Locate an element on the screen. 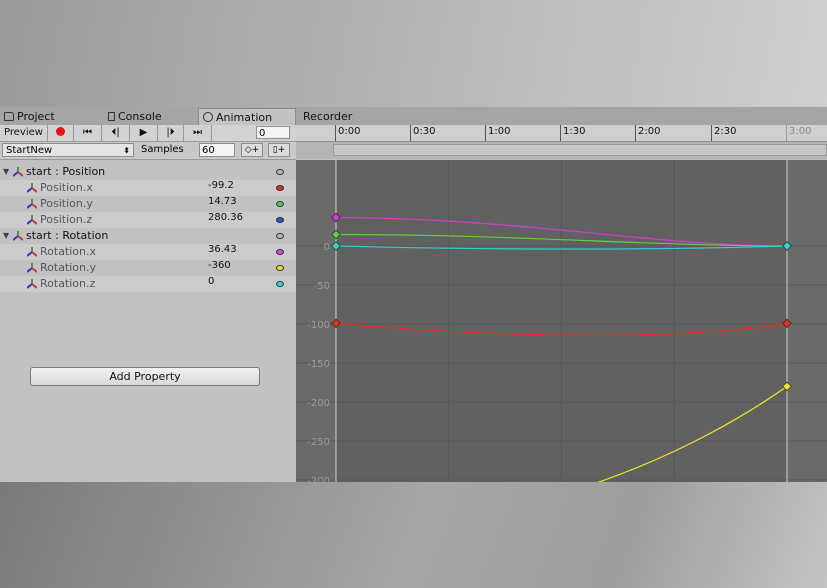 Image resolution: width=827 pixels, height=588 pixels. clip-dropdown: StartNew ⬍ is located at coordinates (68, 150).